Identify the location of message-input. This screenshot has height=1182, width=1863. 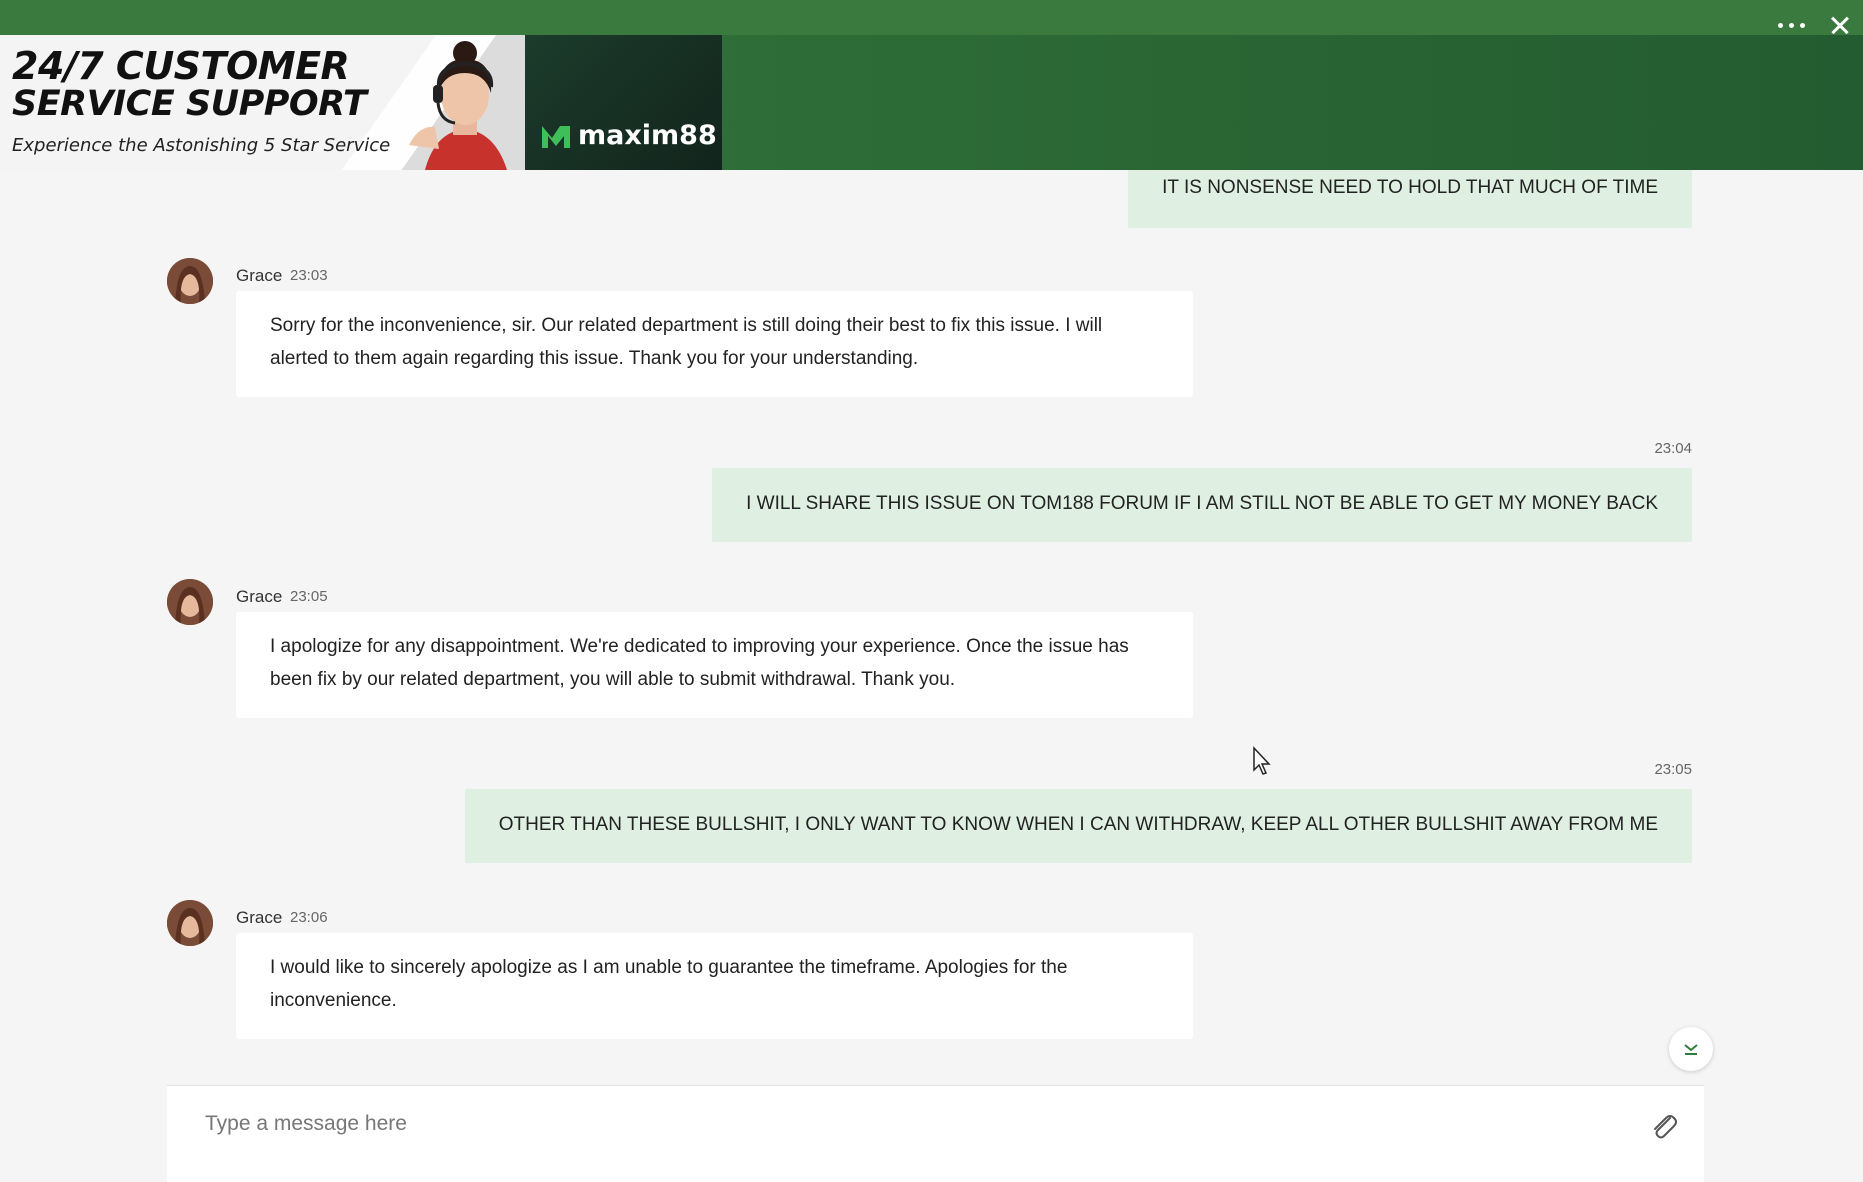
(895, 1124).